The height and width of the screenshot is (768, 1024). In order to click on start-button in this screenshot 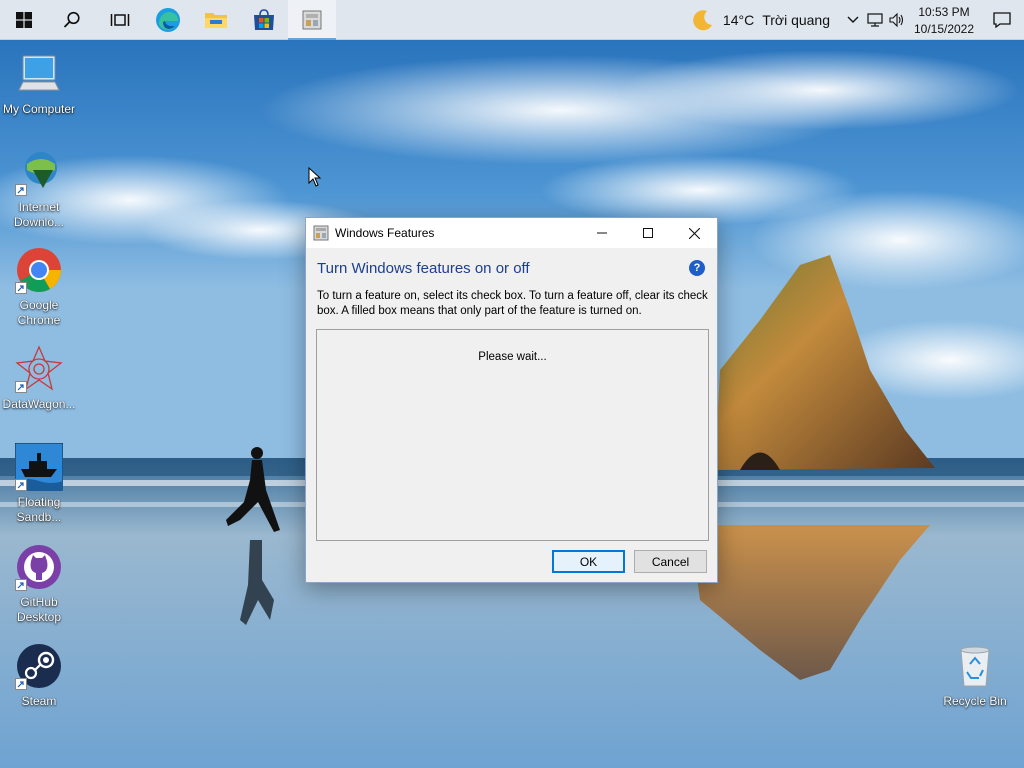, I will do `click(24, 20)`.